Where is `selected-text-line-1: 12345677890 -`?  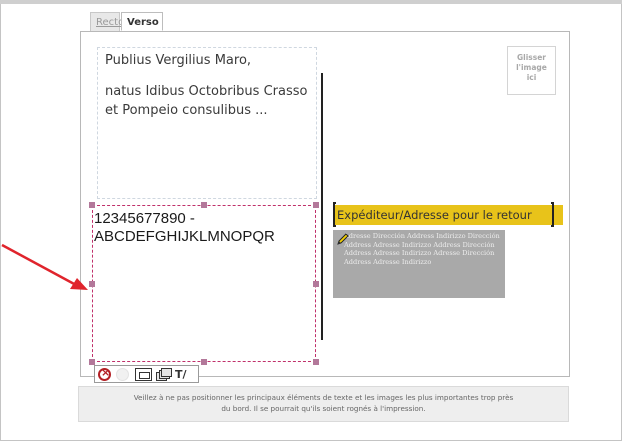 selected-text-line-1: 12345677890 - is located at coordinates (144, 218).